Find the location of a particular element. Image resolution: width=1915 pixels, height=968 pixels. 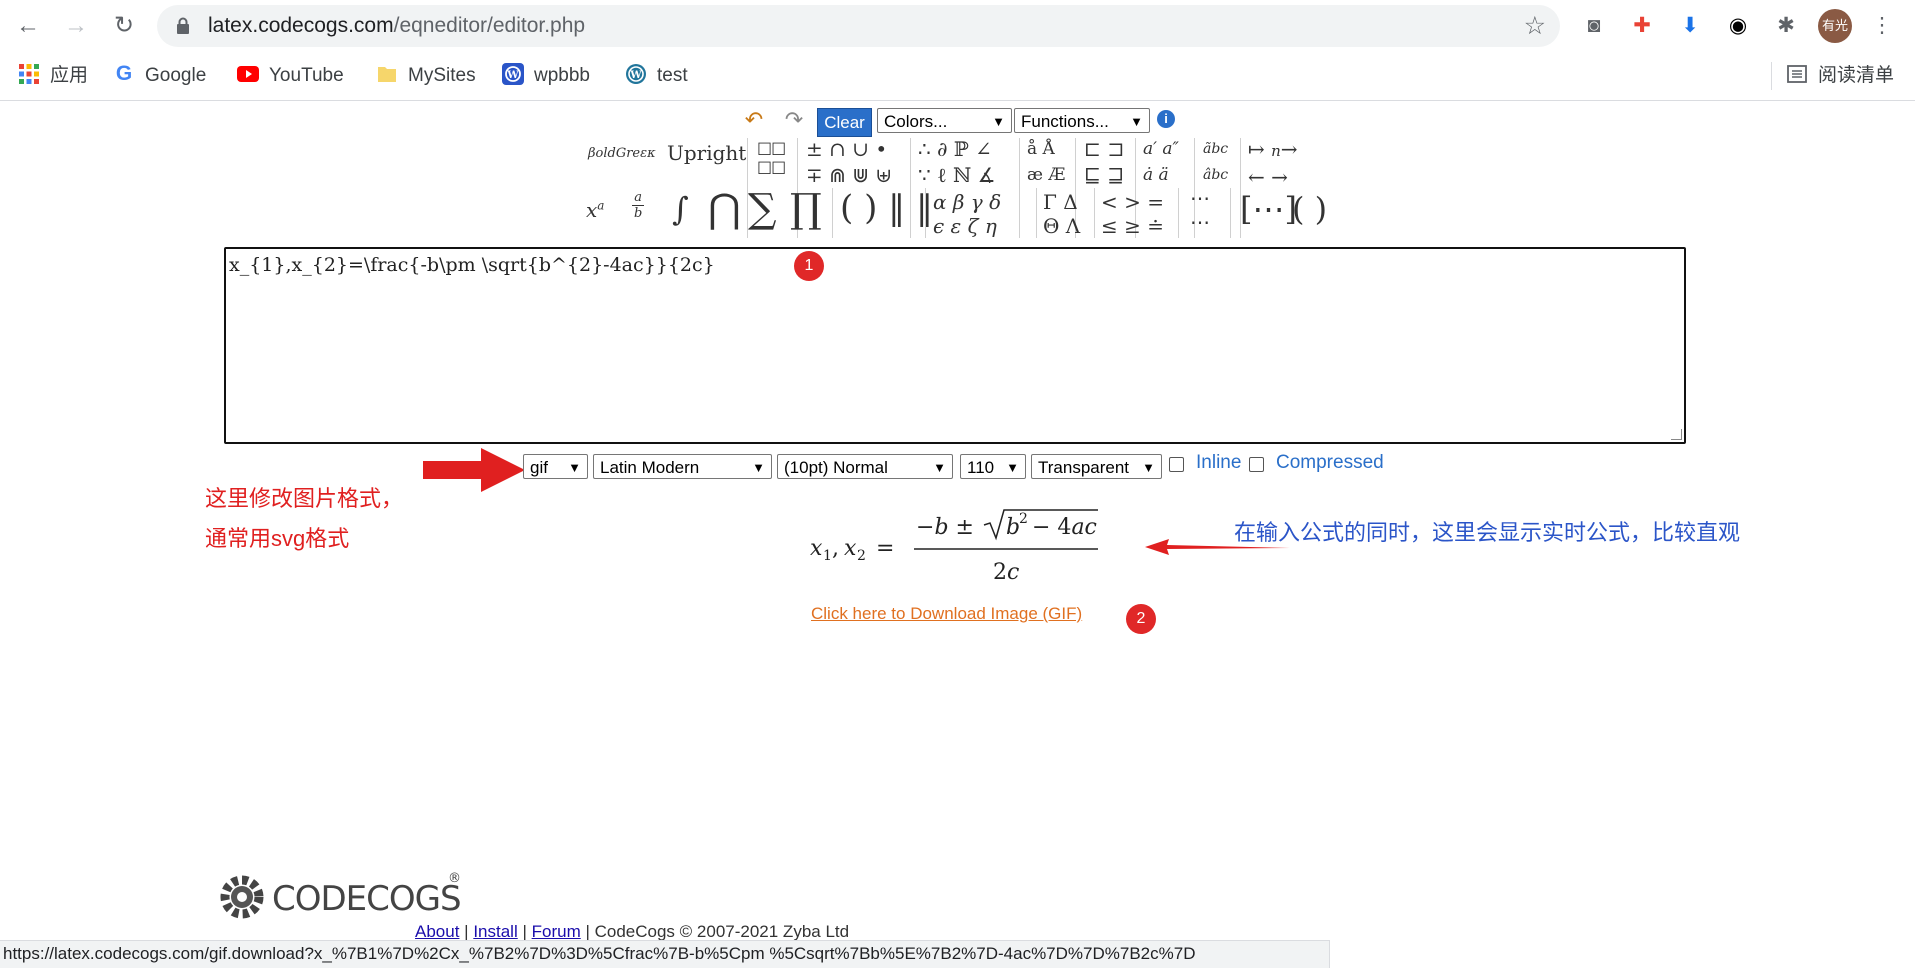

bookmark-star-icon: ☆ is located at coordinates (1535, 26).